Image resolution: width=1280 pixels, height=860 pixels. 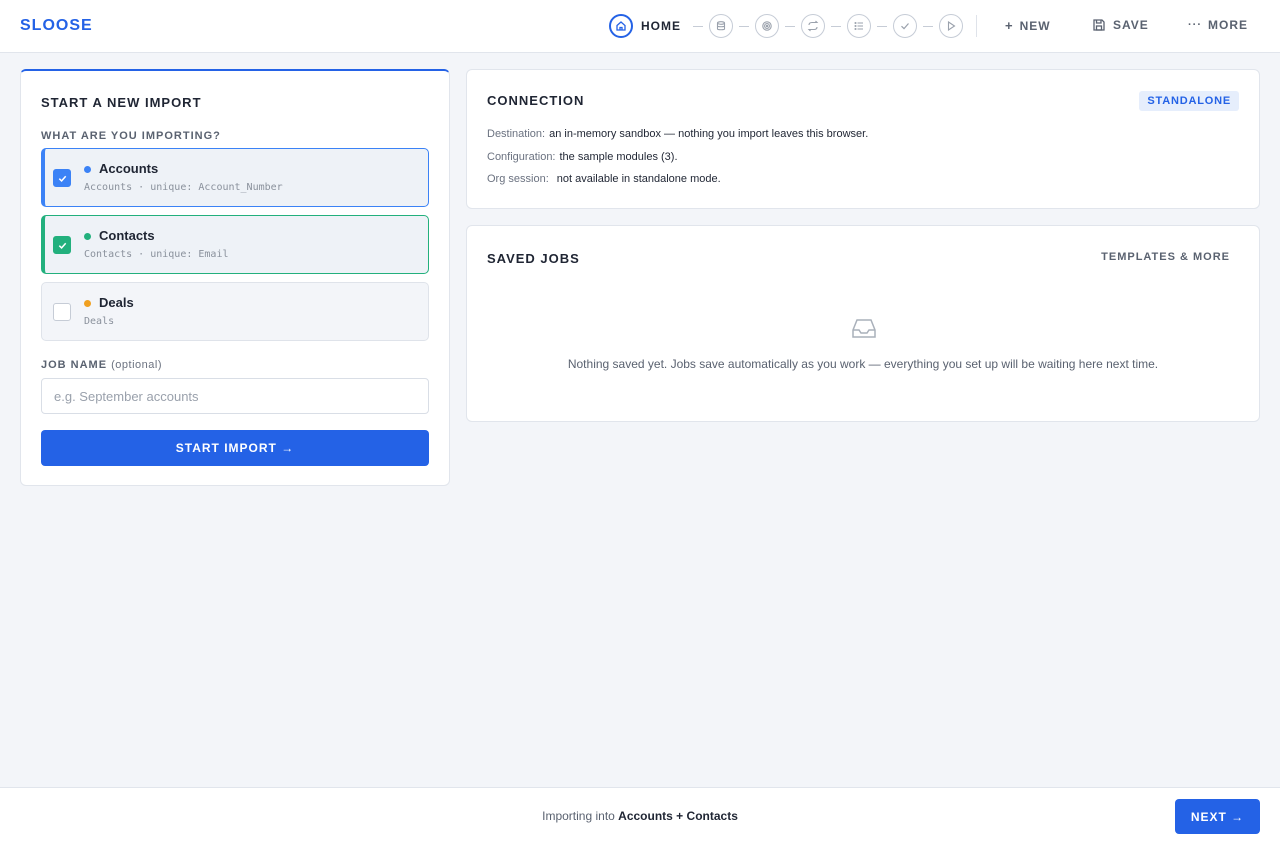 I want to click on configuration-line: Configuration: the sample modules (3)., so click(x=582, y=157).